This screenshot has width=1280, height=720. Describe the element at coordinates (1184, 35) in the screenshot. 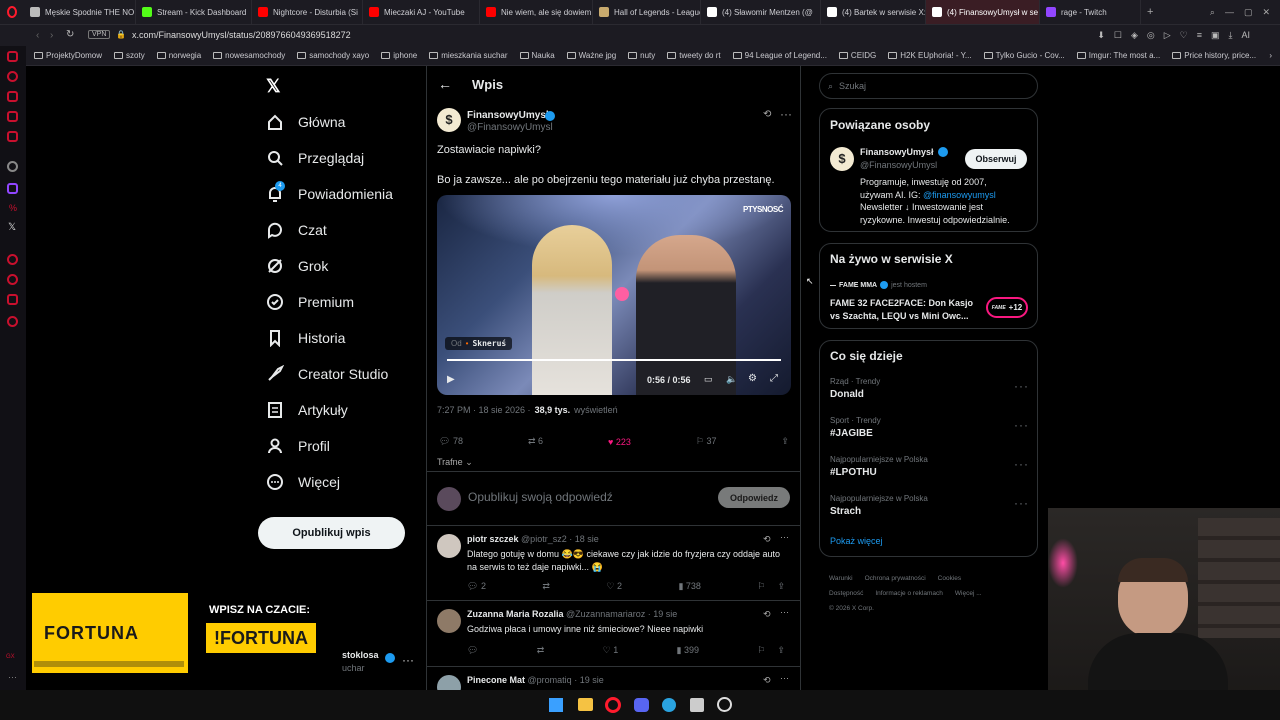

I see `heart-icon: ♡` at that location.